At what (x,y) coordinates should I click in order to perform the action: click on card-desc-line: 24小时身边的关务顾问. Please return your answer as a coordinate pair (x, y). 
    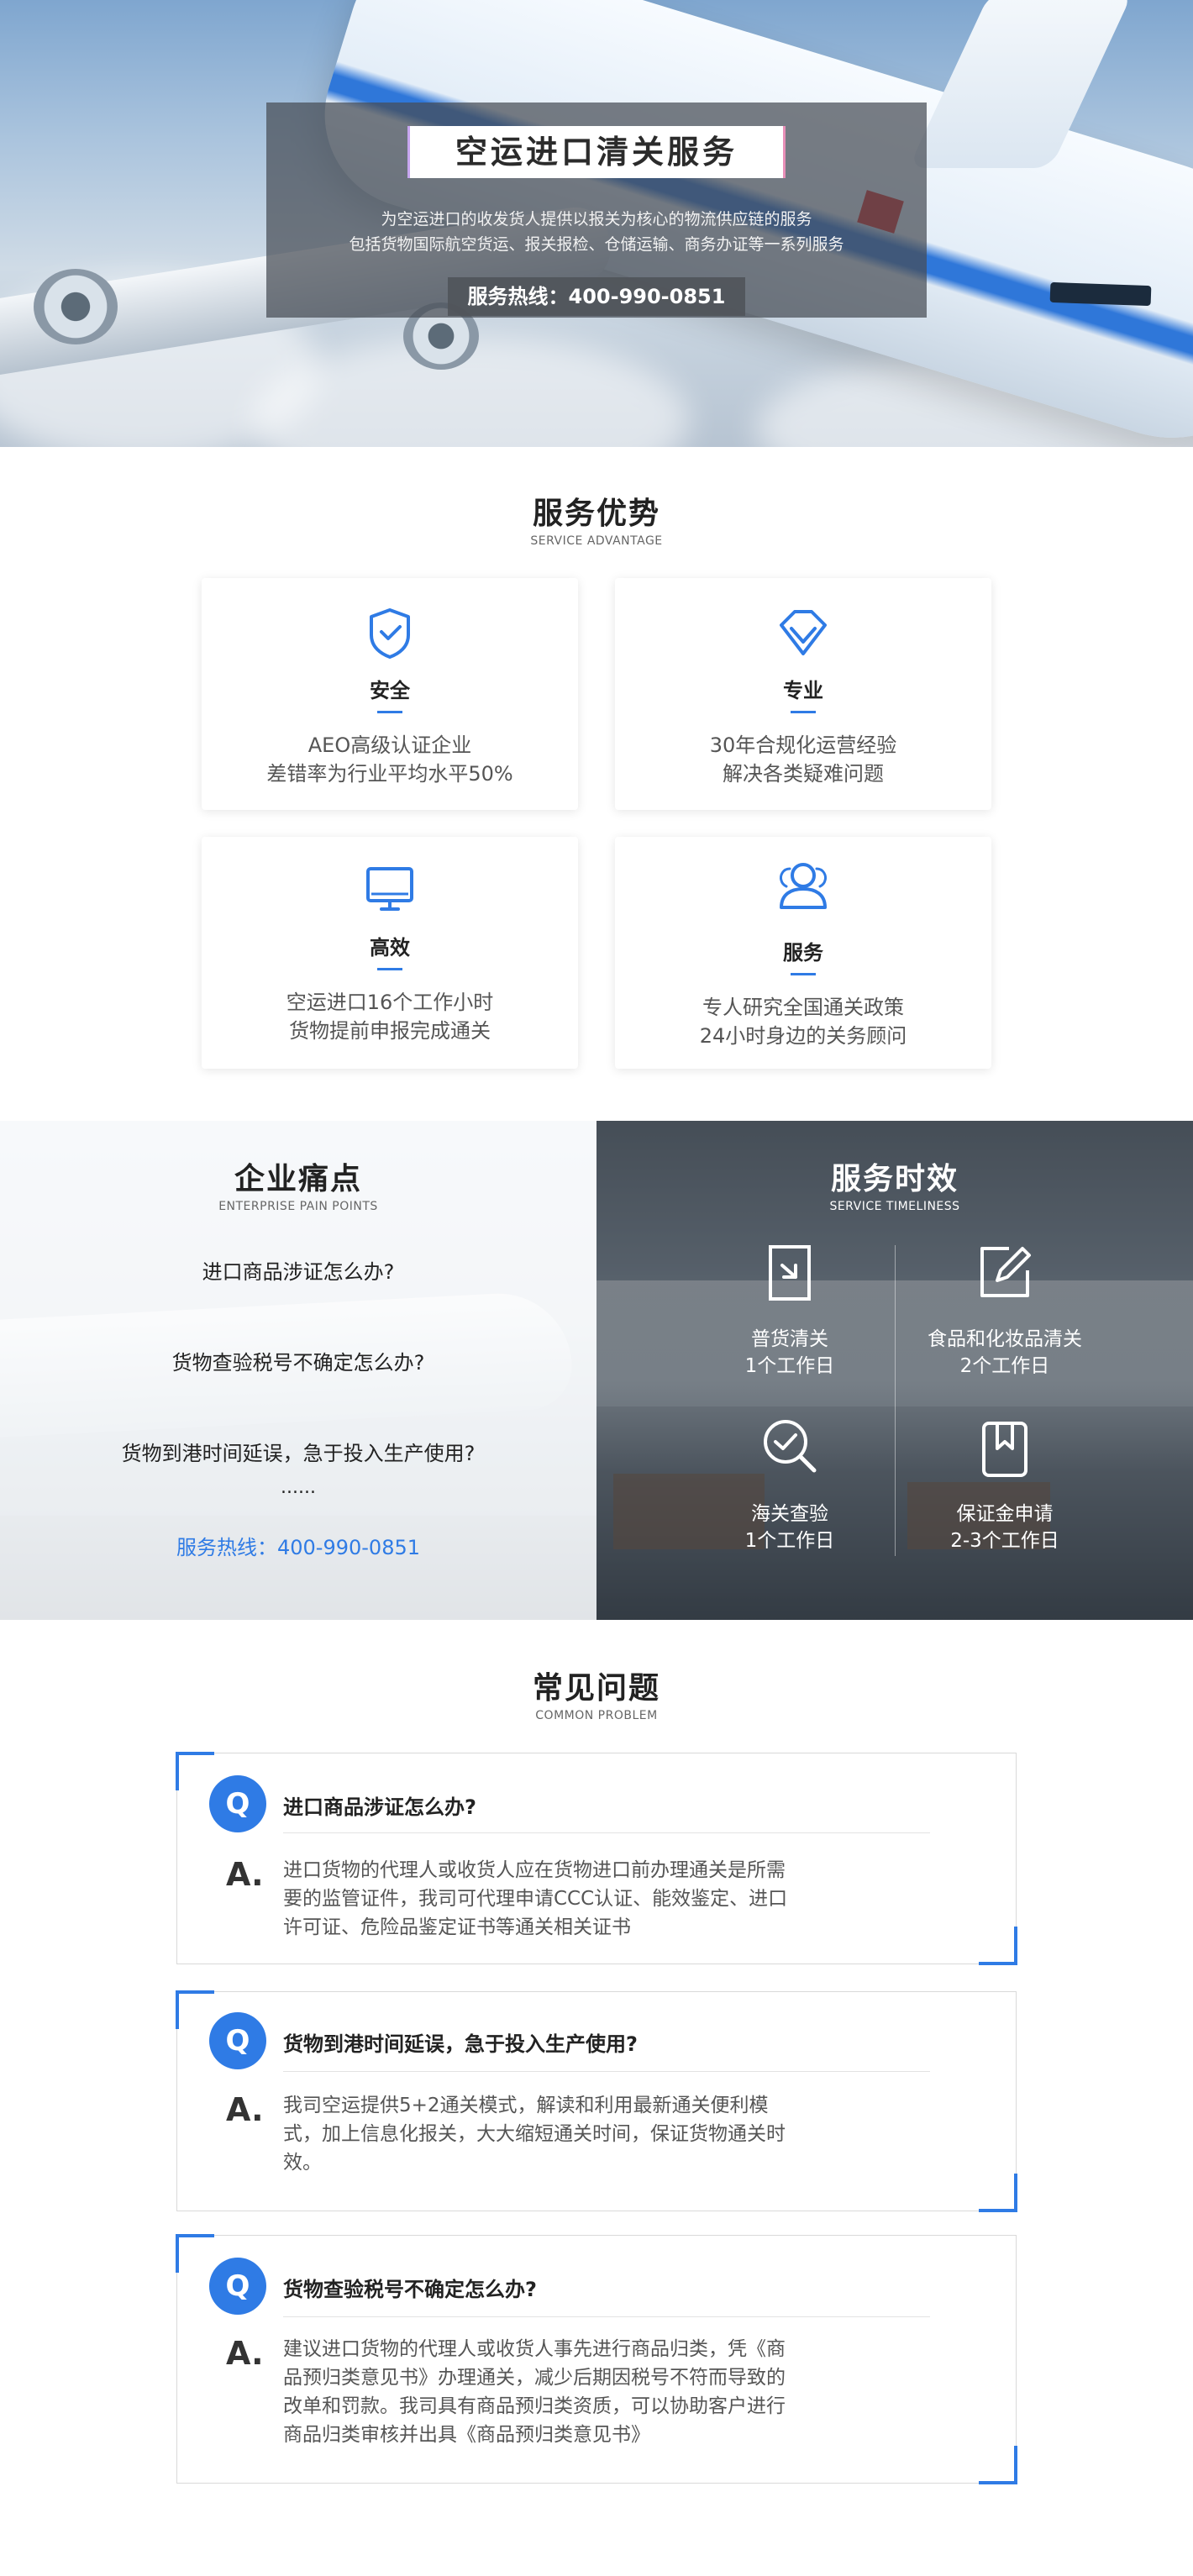
    Looking at the image, I should click on (803, 1036).